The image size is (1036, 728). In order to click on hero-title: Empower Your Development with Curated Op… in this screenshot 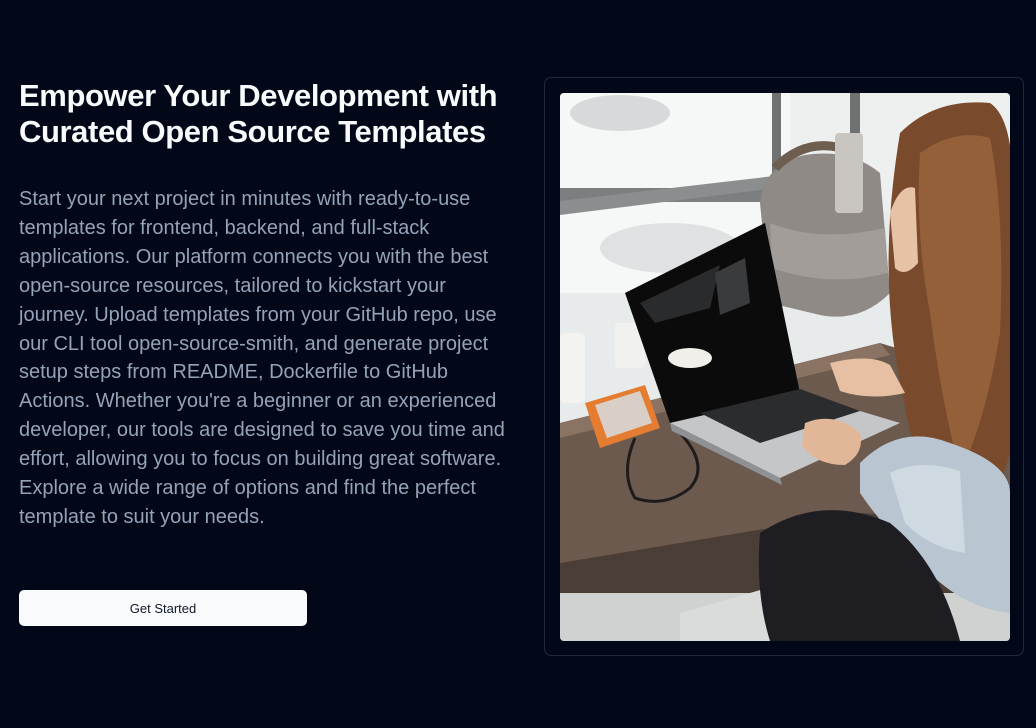, I will do `click(258, 113)`.